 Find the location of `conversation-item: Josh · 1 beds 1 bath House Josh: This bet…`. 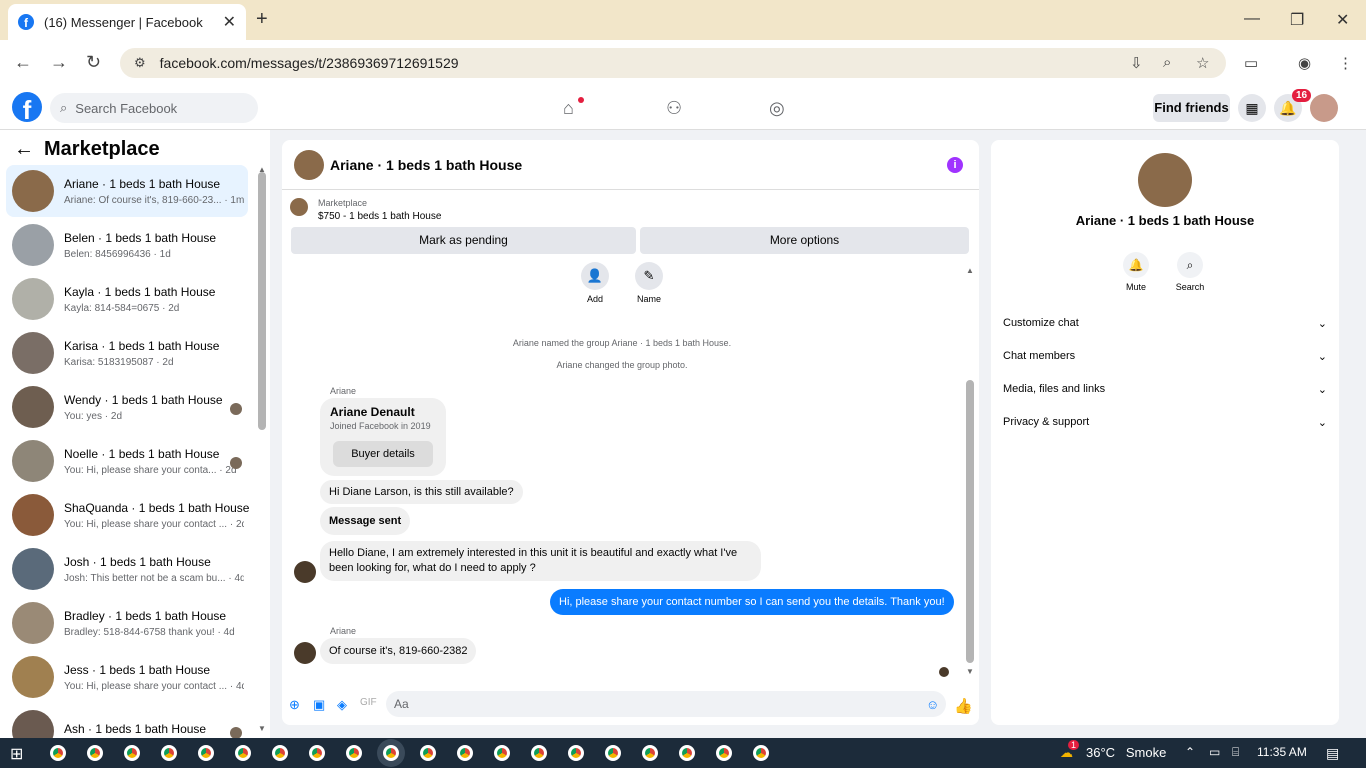

conversation-item: Josh · 1 beds 1 bath House Josh: This bet… is located at coordinates (127, 569).